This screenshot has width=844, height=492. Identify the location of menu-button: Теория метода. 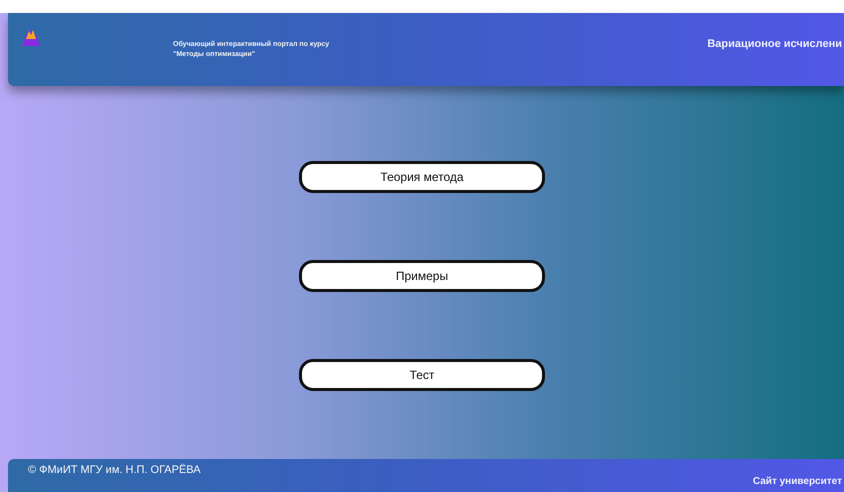
(422, 176).